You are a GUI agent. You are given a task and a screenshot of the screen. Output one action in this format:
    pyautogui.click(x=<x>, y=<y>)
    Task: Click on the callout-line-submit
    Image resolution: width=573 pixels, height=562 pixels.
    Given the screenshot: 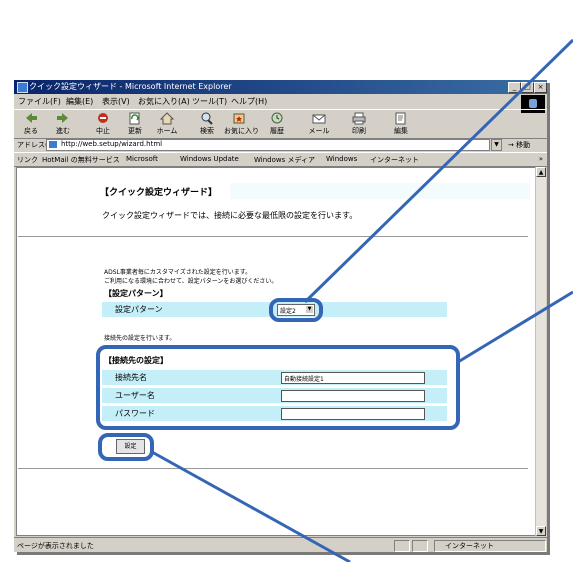 What is the action you would take?
    pyautogui.click(x=251, y=506)
    